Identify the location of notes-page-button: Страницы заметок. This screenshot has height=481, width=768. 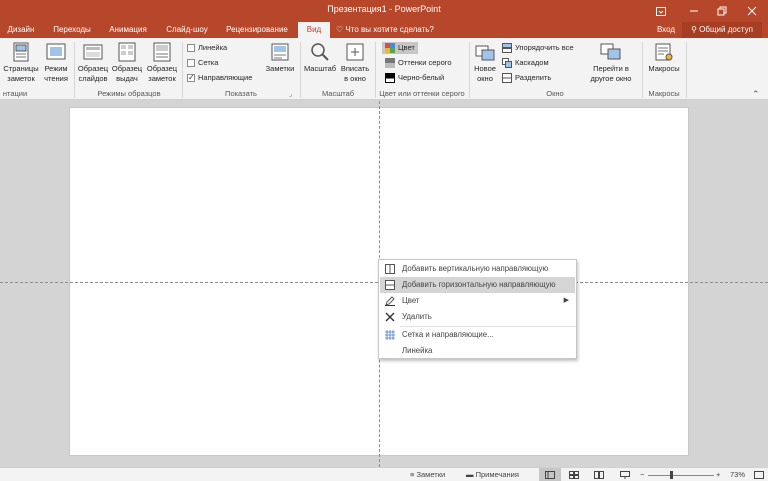
(21, 63).